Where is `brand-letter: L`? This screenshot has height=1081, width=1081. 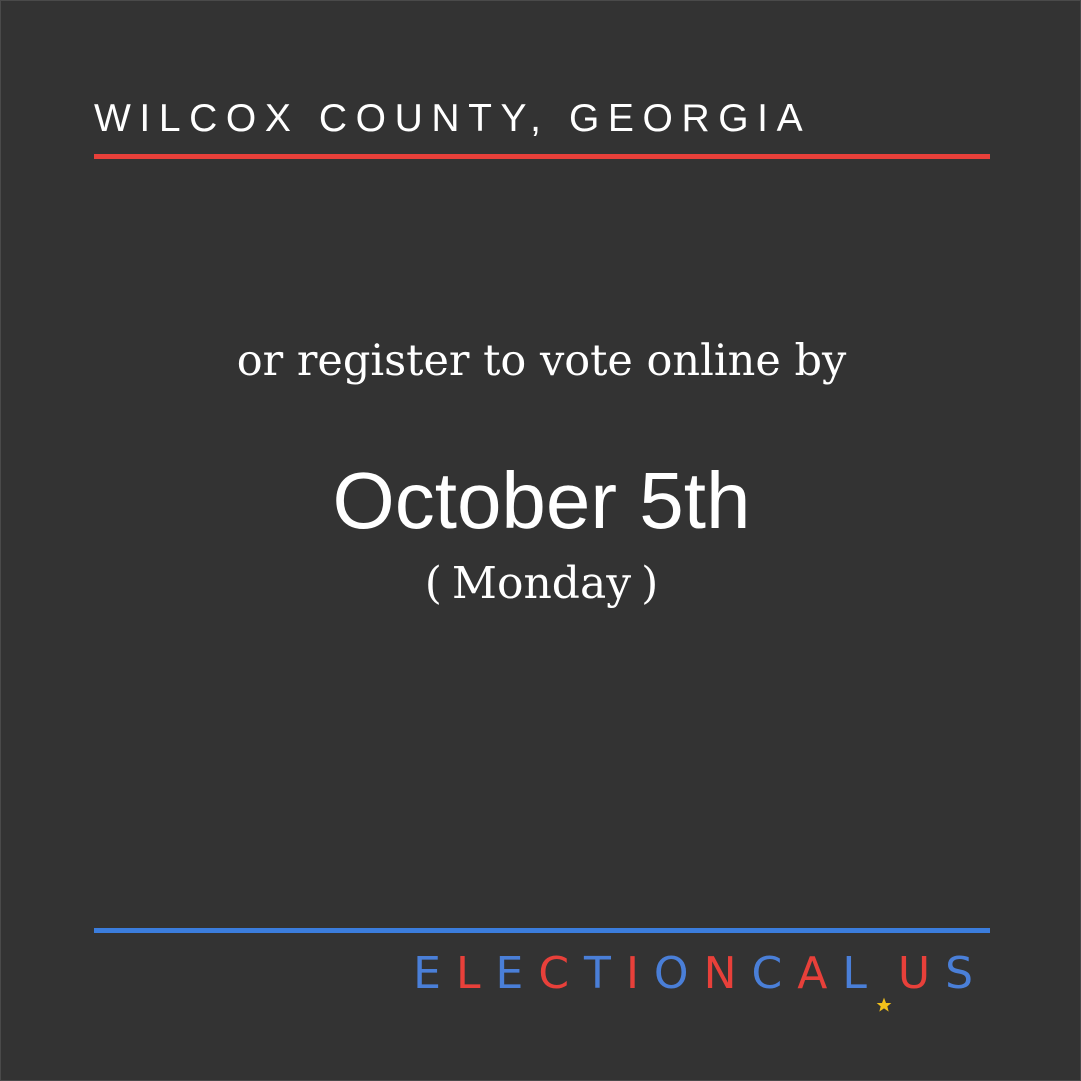
brand-letter: L is located at coordinates (475, 973).